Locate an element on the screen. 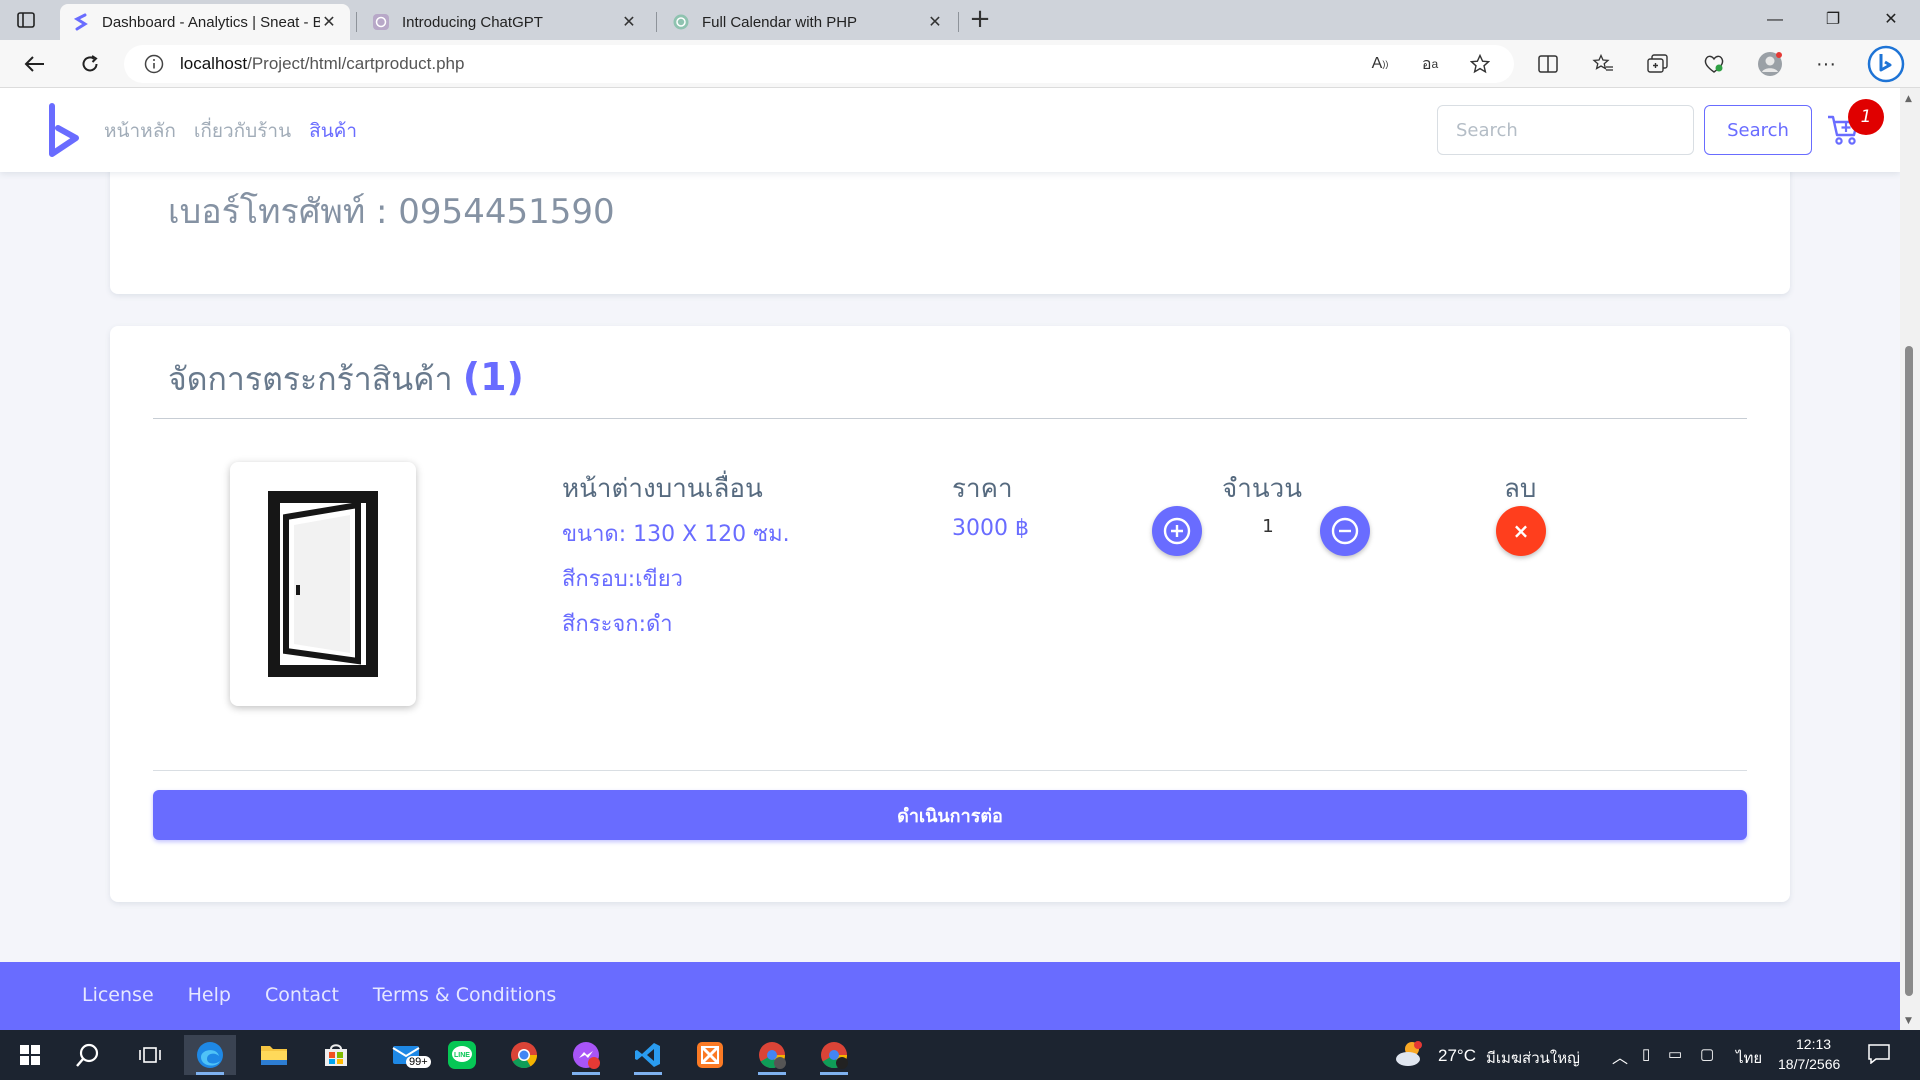 This screenshot has height=1080, width=1920. cart-title: จัดการตระกร้าสินค้า (1) is located at coordinates (346, 379).